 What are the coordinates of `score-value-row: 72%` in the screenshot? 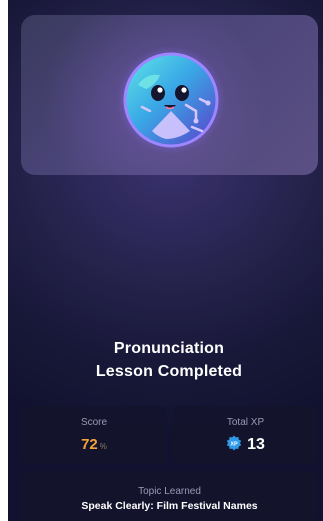 It's located at (94, 445).